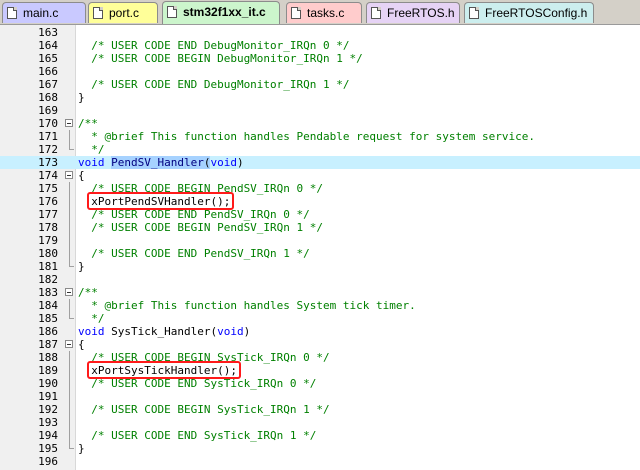  I want to click on code-code: }, so click(81, 266).